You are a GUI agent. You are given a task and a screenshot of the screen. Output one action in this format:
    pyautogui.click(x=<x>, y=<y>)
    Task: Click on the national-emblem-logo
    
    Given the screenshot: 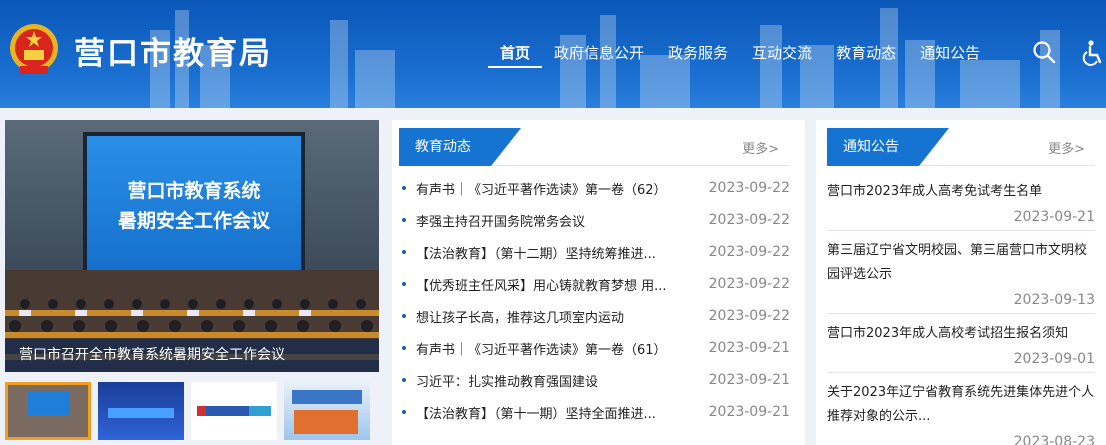 What is the action you would take?
    pyautogui.click(x=34, y=49)
    